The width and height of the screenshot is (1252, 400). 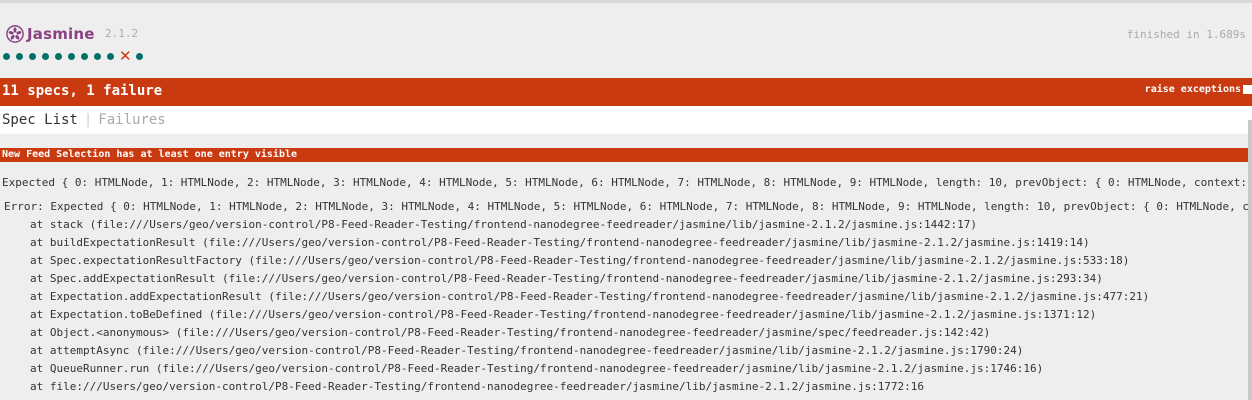 What do you see at coordinates (61, 34) in the screenshot?
I see `jasmine-title: Jasmine` at bounding box center [61, 34].